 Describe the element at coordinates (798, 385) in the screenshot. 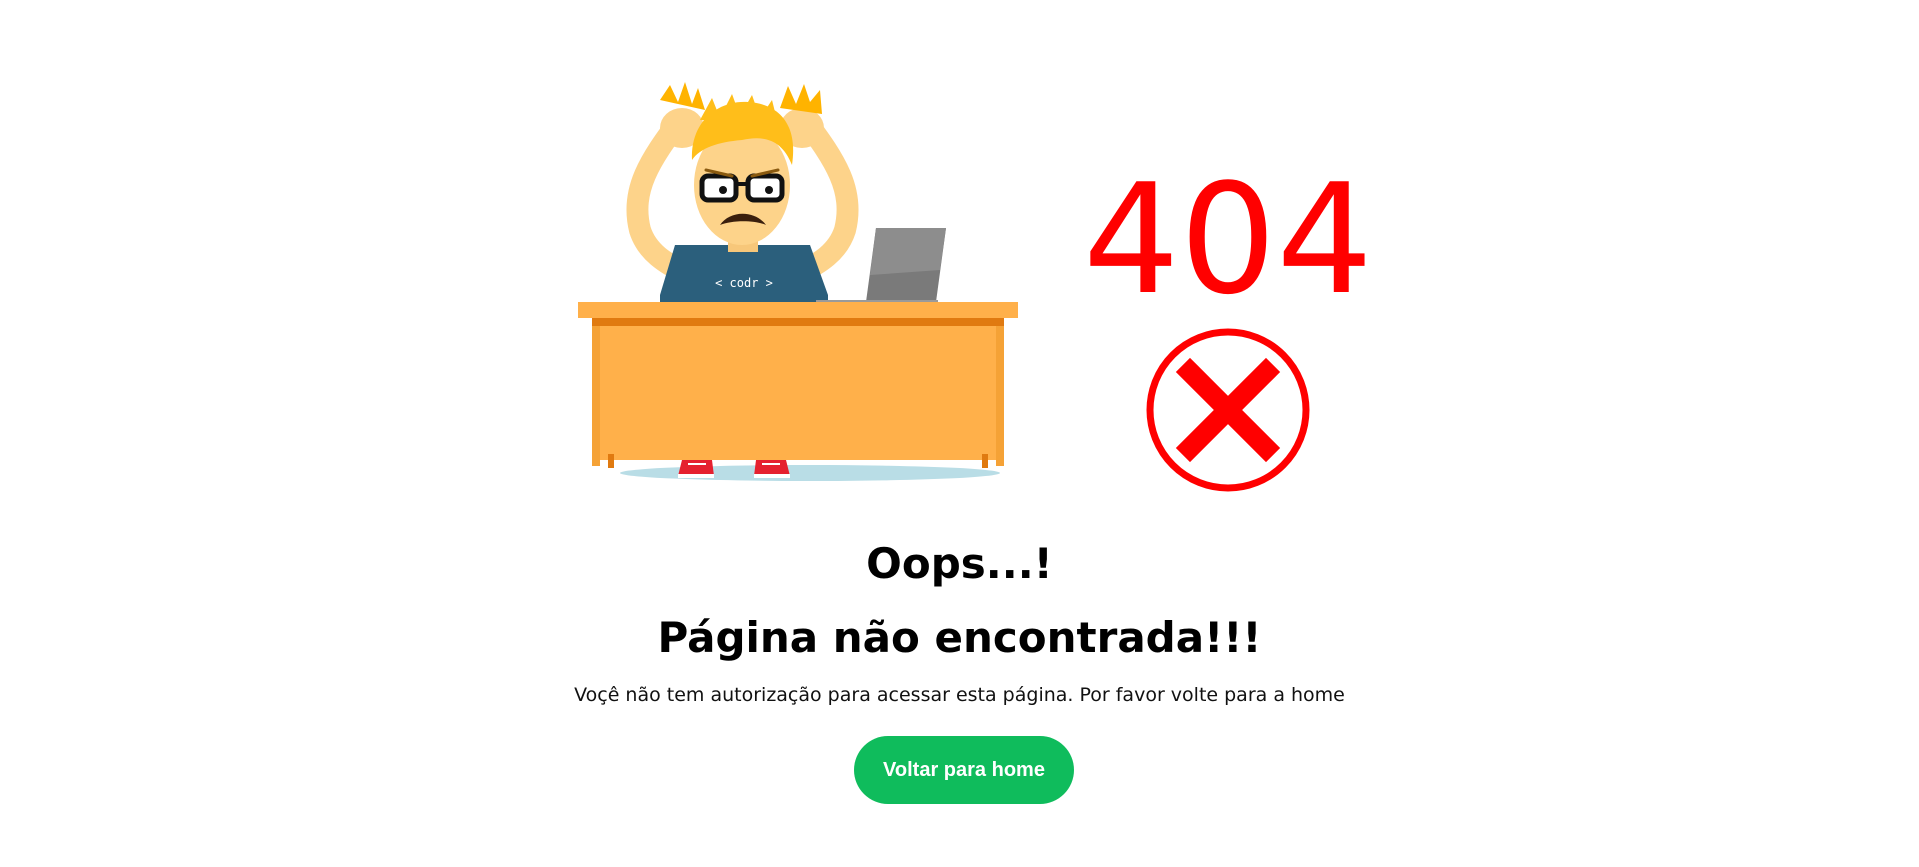

I see `desk-illustration` at that location.